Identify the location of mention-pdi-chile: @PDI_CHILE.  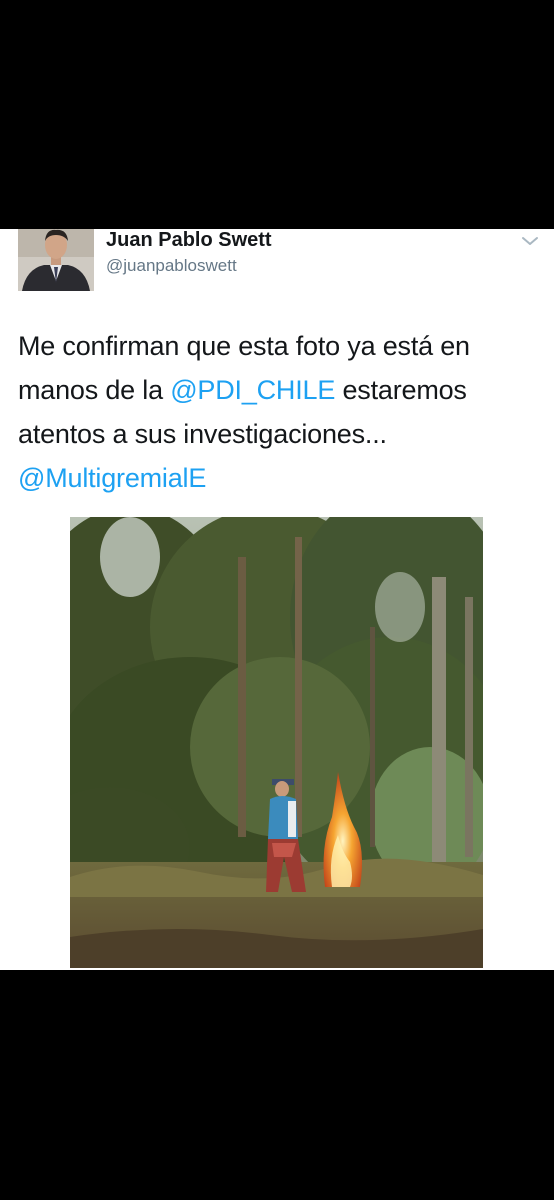
(252, 390).